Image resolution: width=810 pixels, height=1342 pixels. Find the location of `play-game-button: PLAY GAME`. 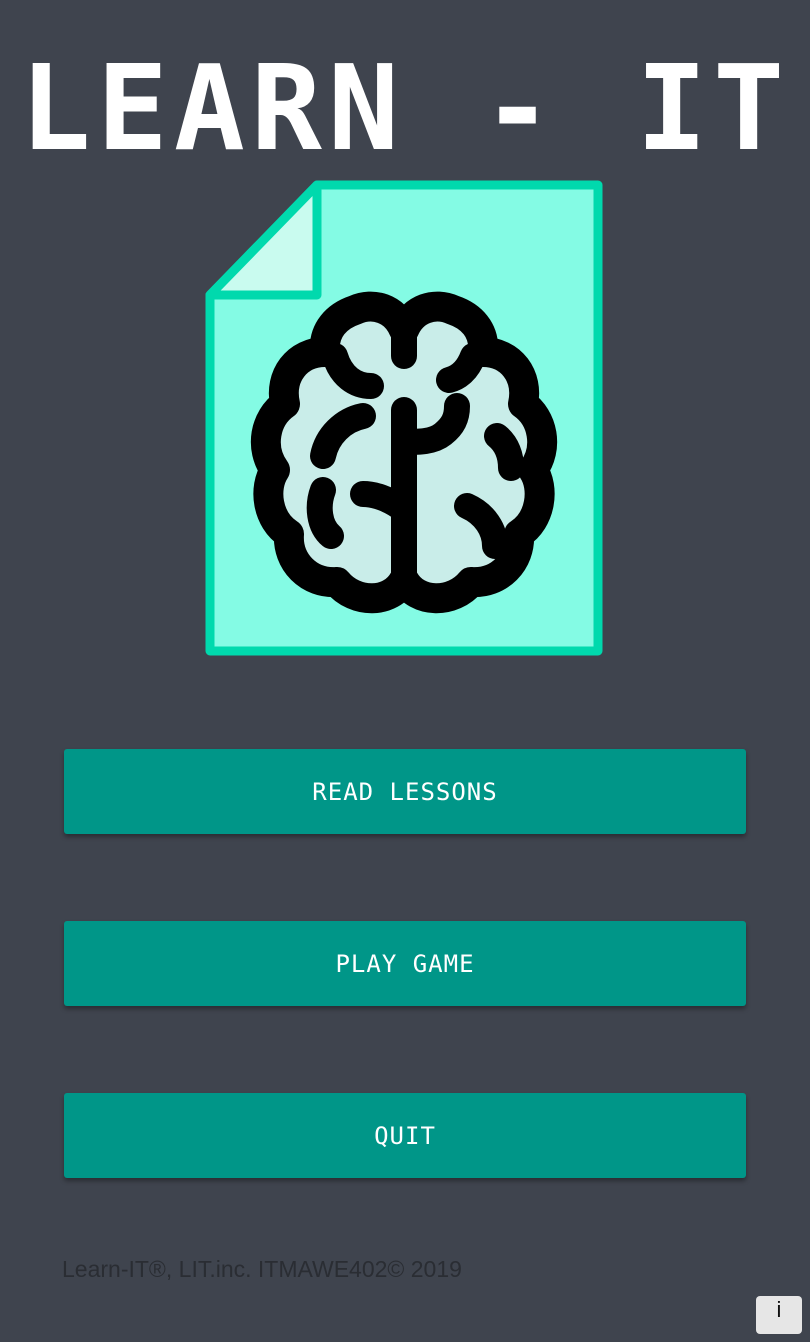

play-game-button: PLAY GAME is located at coordinates (405, 963).